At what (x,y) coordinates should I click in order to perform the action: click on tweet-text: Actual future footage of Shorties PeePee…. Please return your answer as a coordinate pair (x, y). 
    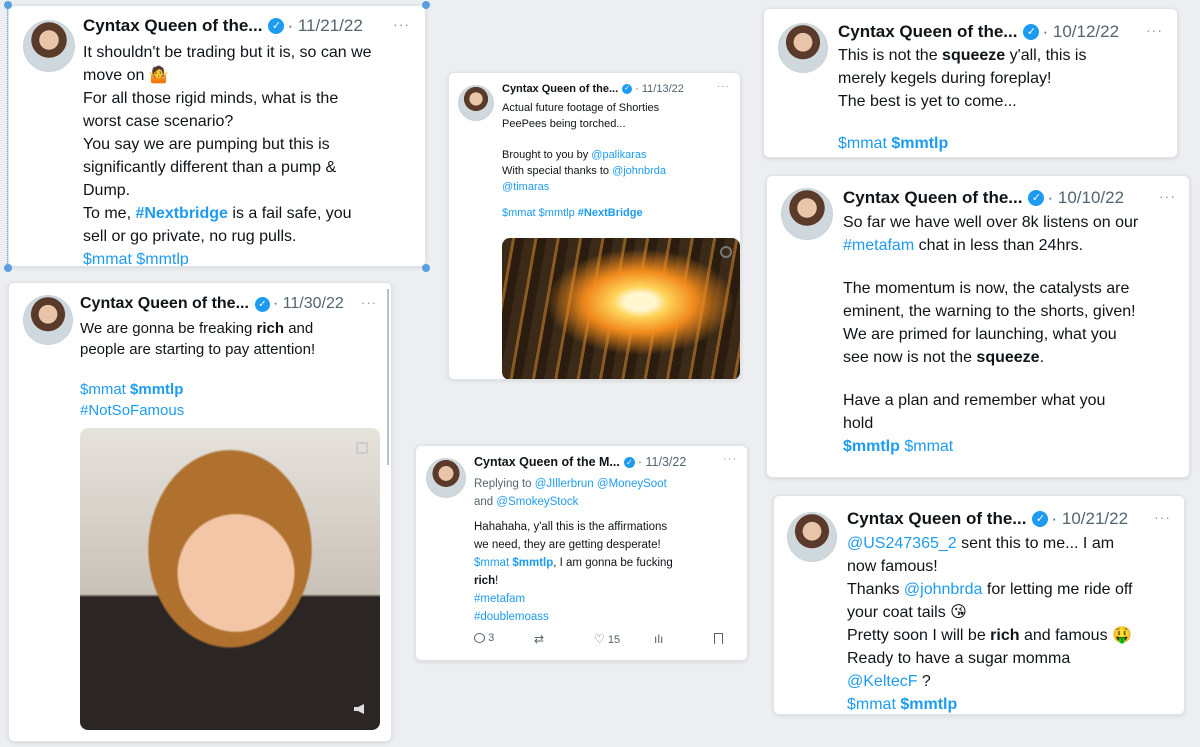
    Looking at the image, I should click on (584, 160).